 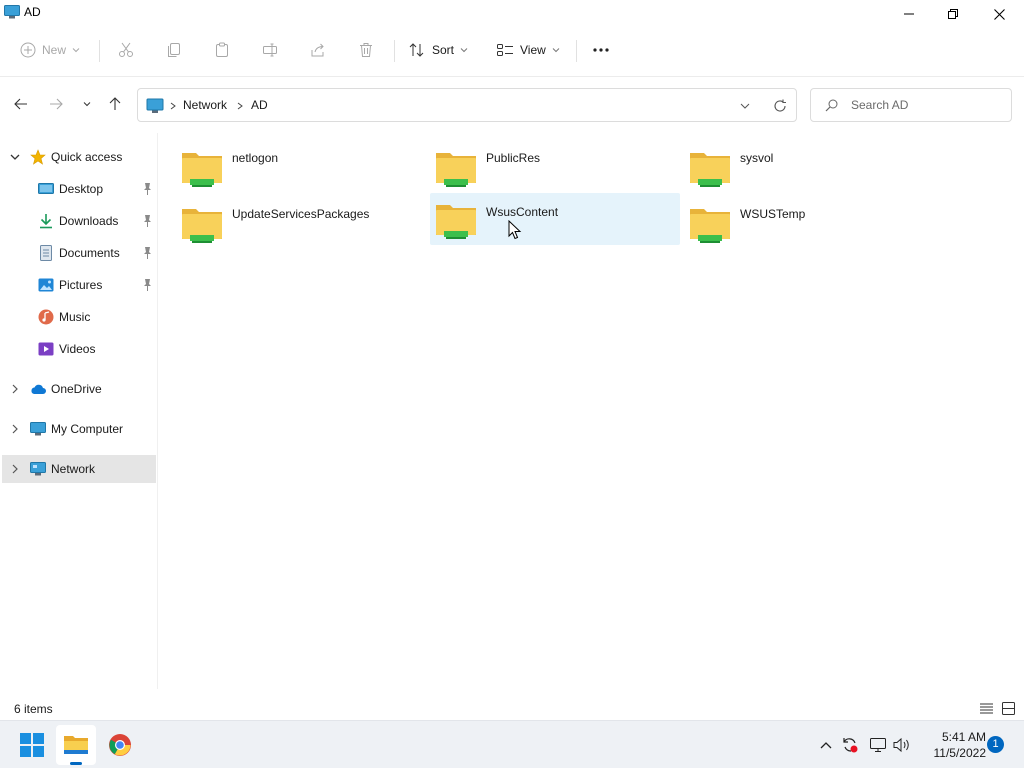 I want to click on address-row: Network AD Search AD, so click(x=512, y=104).